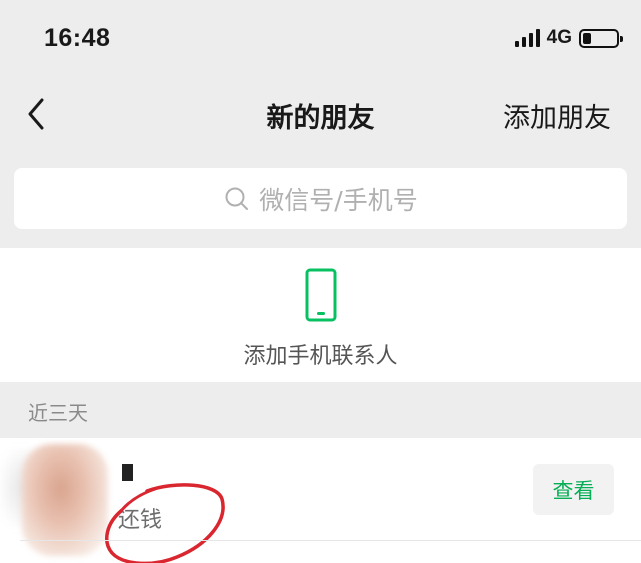 The height and width of the screenshot is (563, 641). Describe the element at coordinates (338, 200) in the screenshot. I see `search-placeholder: 微信号/手机号` at that location.